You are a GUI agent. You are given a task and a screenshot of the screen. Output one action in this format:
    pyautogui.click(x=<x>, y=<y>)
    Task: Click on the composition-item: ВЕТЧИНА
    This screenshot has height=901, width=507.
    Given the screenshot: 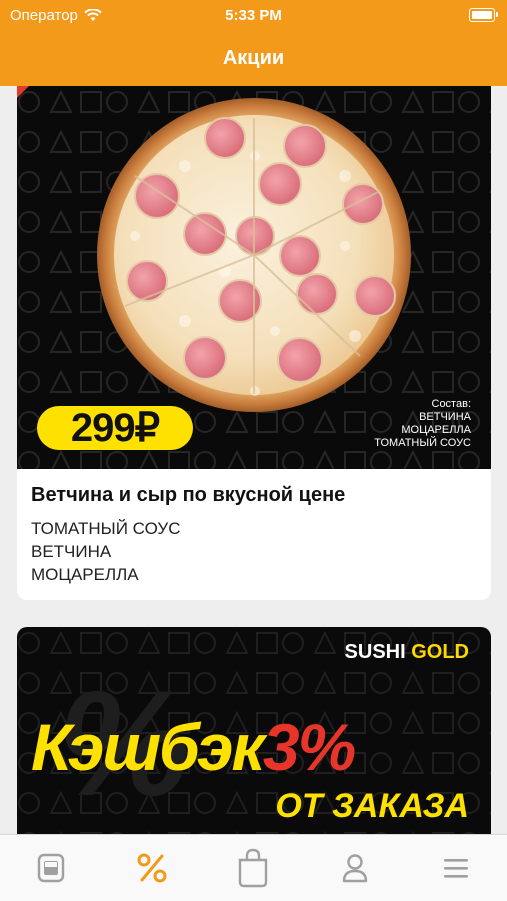 What is the action you would take?
    pyautogui.click(x=445, y=417)
    